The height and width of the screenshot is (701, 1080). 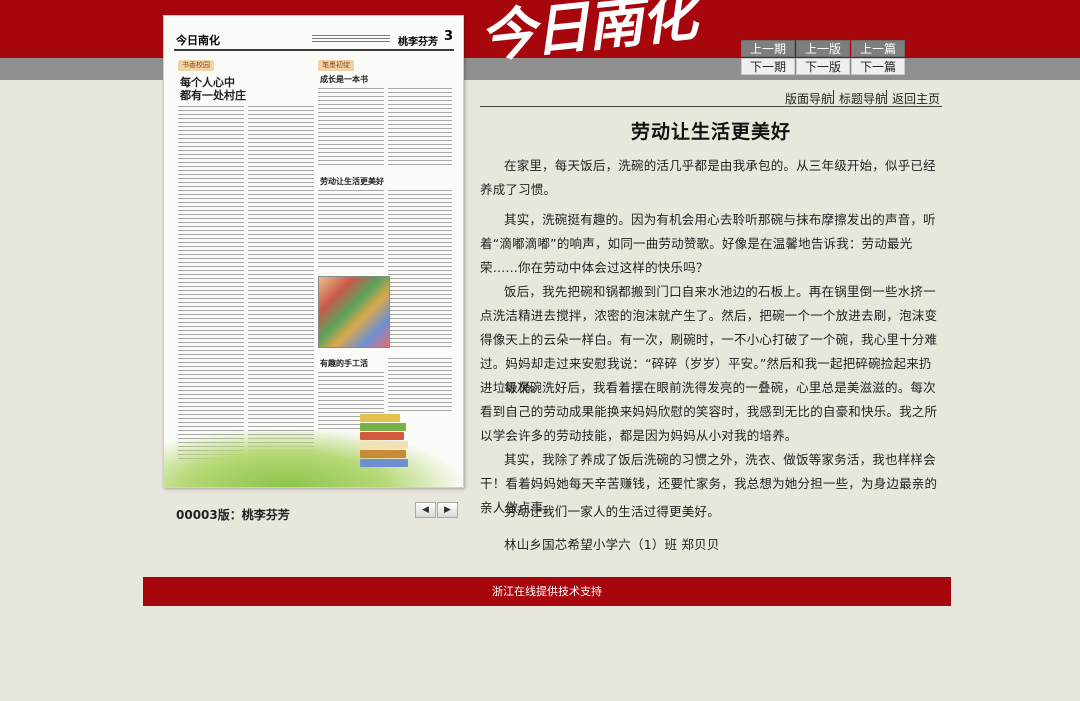 I want to click on footer-bar: 浙江在线提供技术支持, so click(x=547, y=591).